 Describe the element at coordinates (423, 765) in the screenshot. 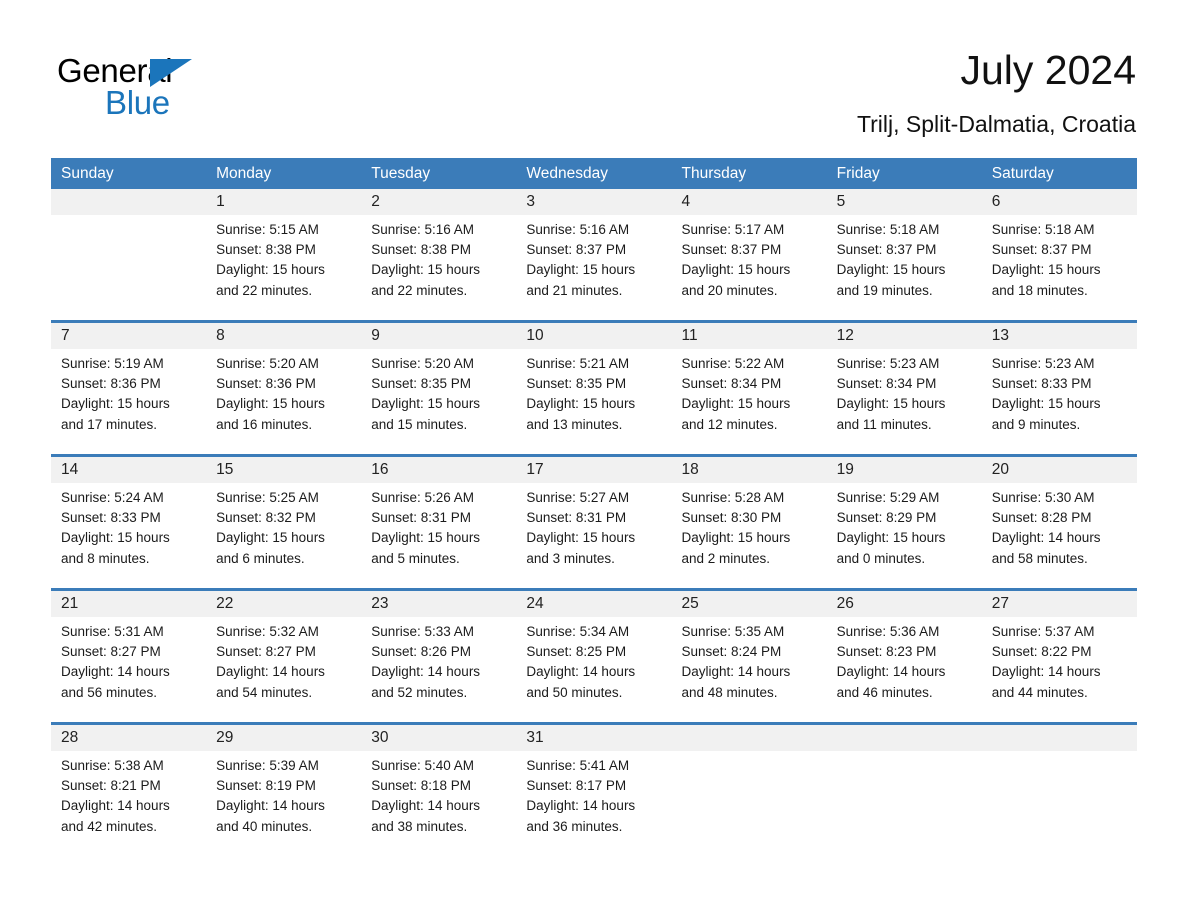

I see `day-detail-sunrise: Sunrise: 5:40 AM` at that location.